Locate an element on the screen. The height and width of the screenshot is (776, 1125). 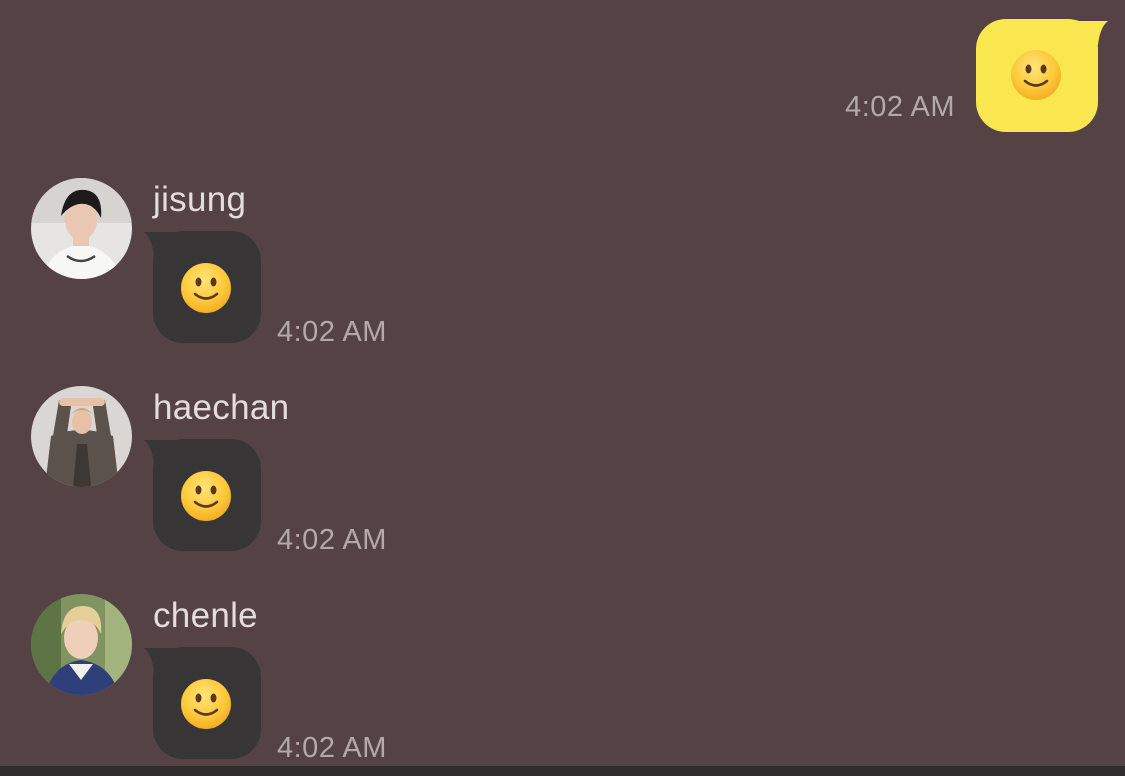
sender-name: haechan is located at coordinates (221, 407).